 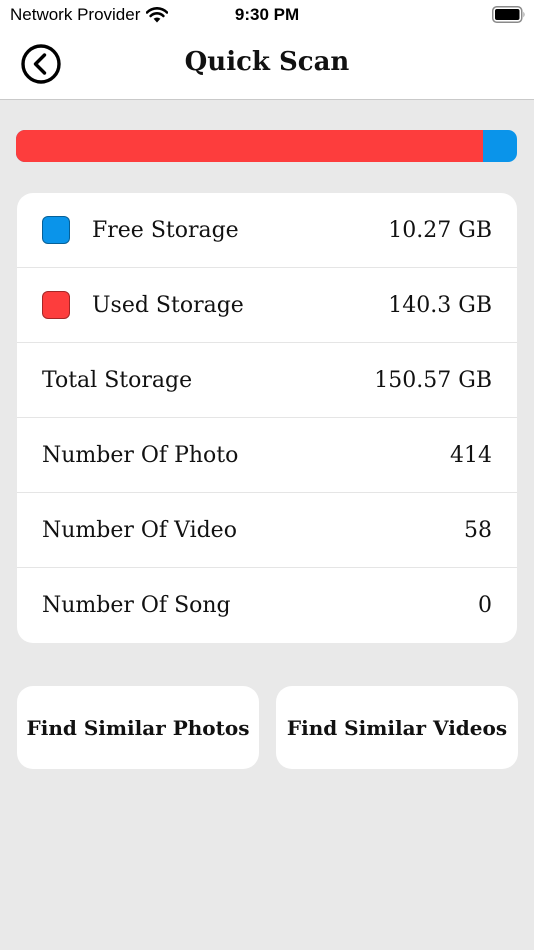 I want to click on find-similar-photos-button: Find Similar Photos, so click(x=138, y=727).